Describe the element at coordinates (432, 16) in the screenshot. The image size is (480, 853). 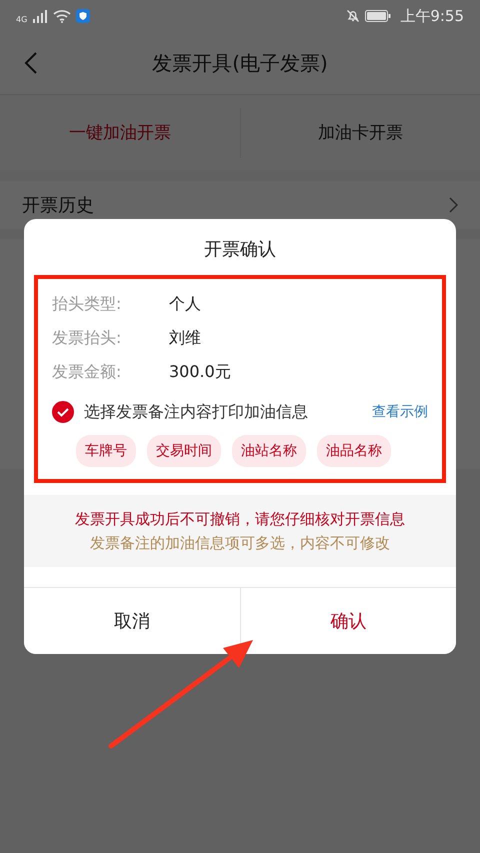
I see `clock-time: 上午9:55` at that location.